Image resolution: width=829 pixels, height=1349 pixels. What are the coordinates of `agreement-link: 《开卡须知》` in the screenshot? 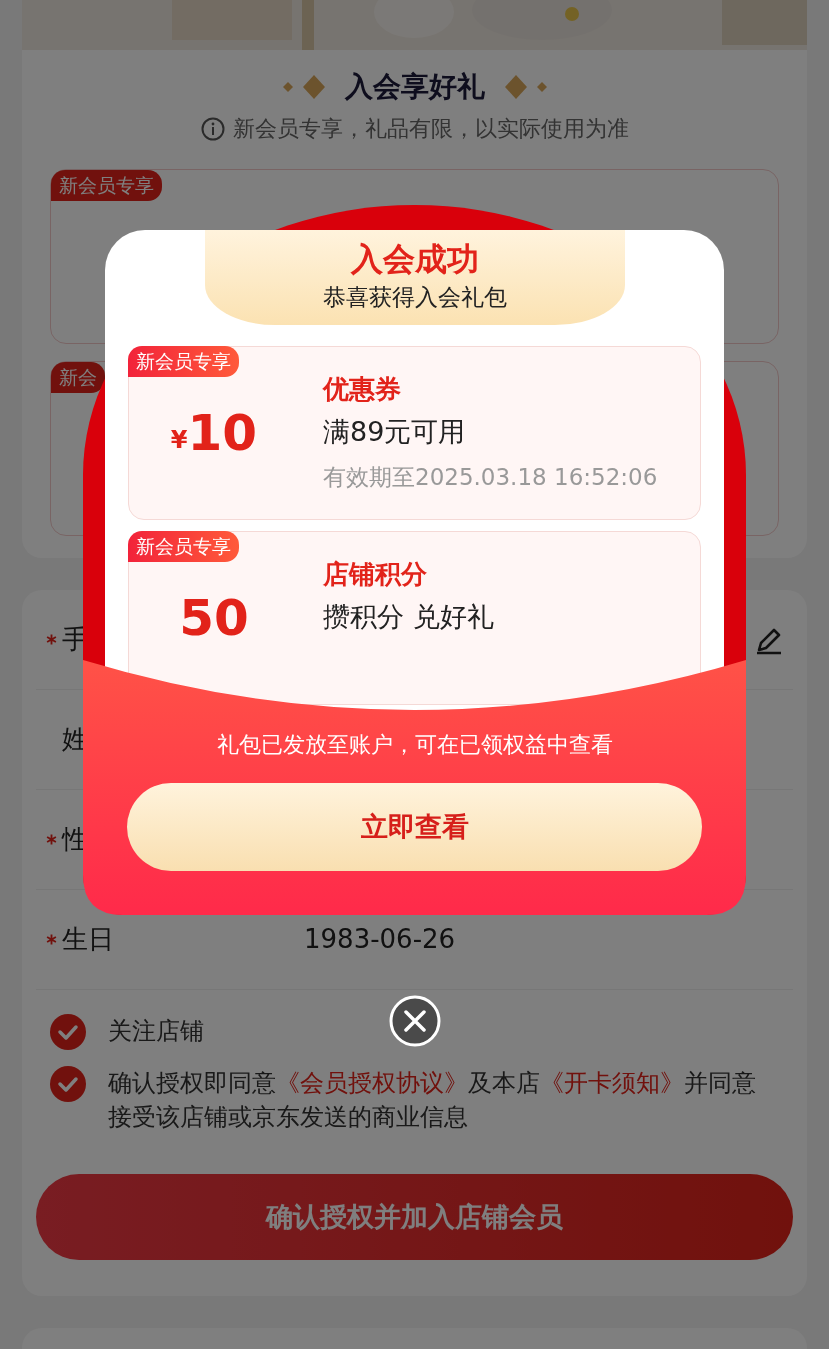 It's located at (612, 1083).